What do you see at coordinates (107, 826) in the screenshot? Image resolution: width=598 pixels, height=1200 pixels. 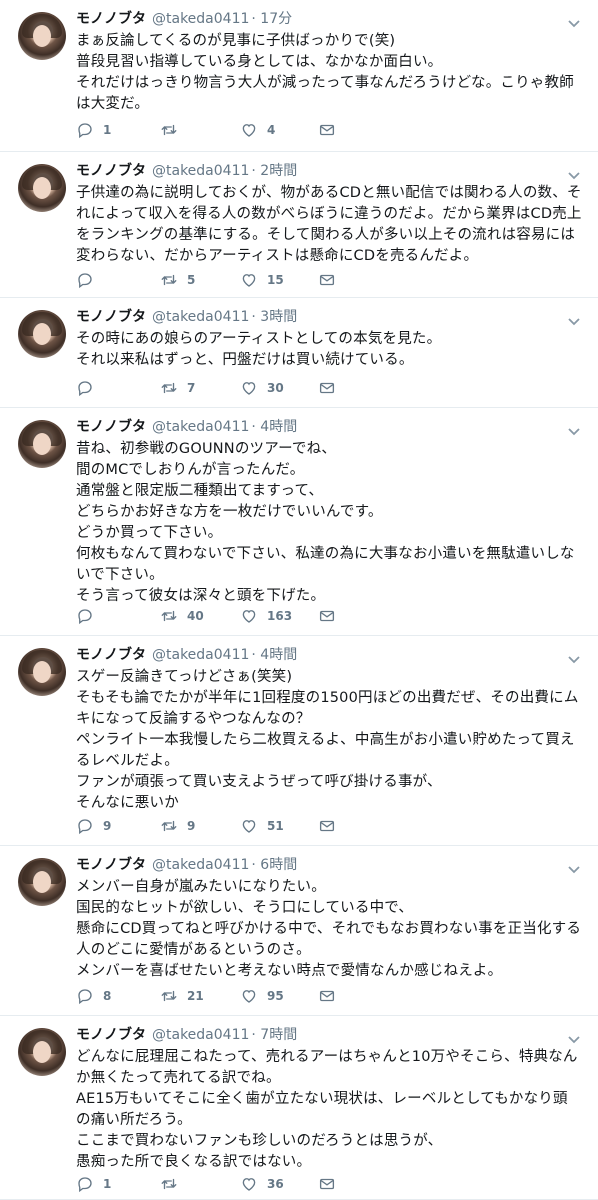 I see `reply-count: 9` at bounding box center [107, 826].